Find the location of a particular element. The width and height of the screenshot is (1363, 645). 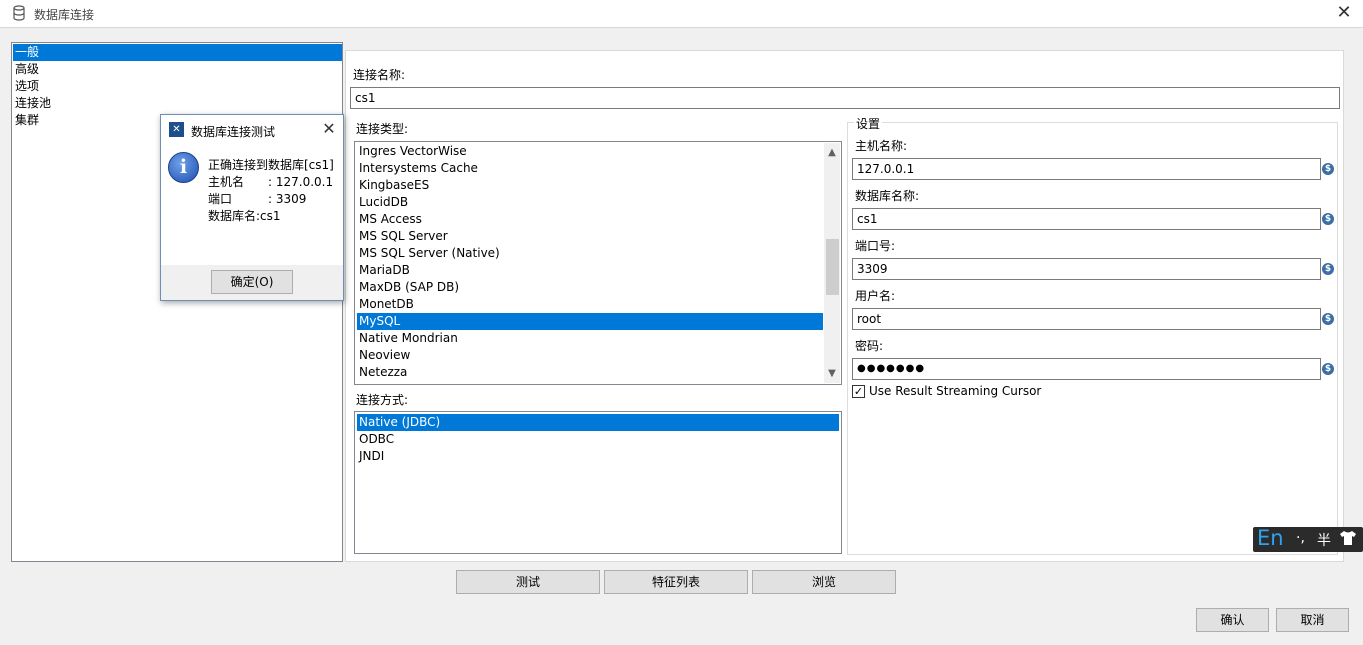

nav-item-pooling: 连接池 is located at coordinates (177, 103).